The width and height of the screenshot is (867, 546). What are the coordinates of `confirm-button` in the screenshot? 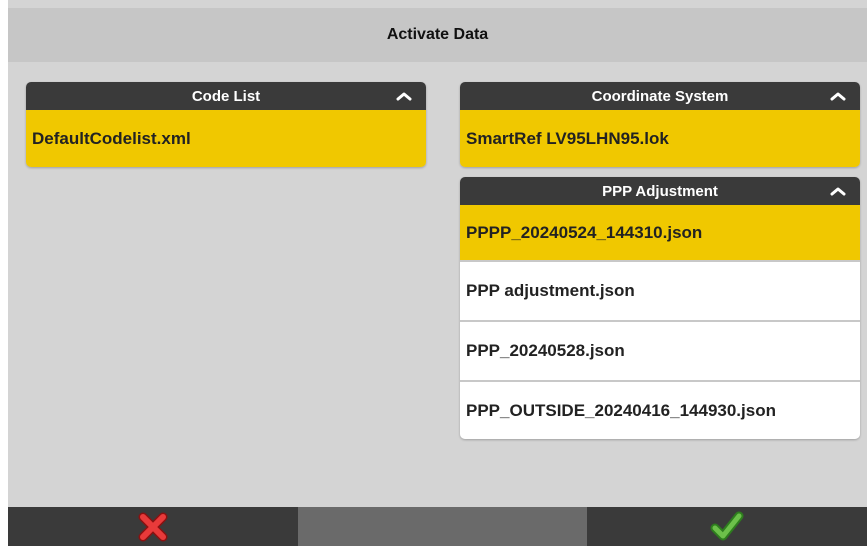 It's located at (727, 526).